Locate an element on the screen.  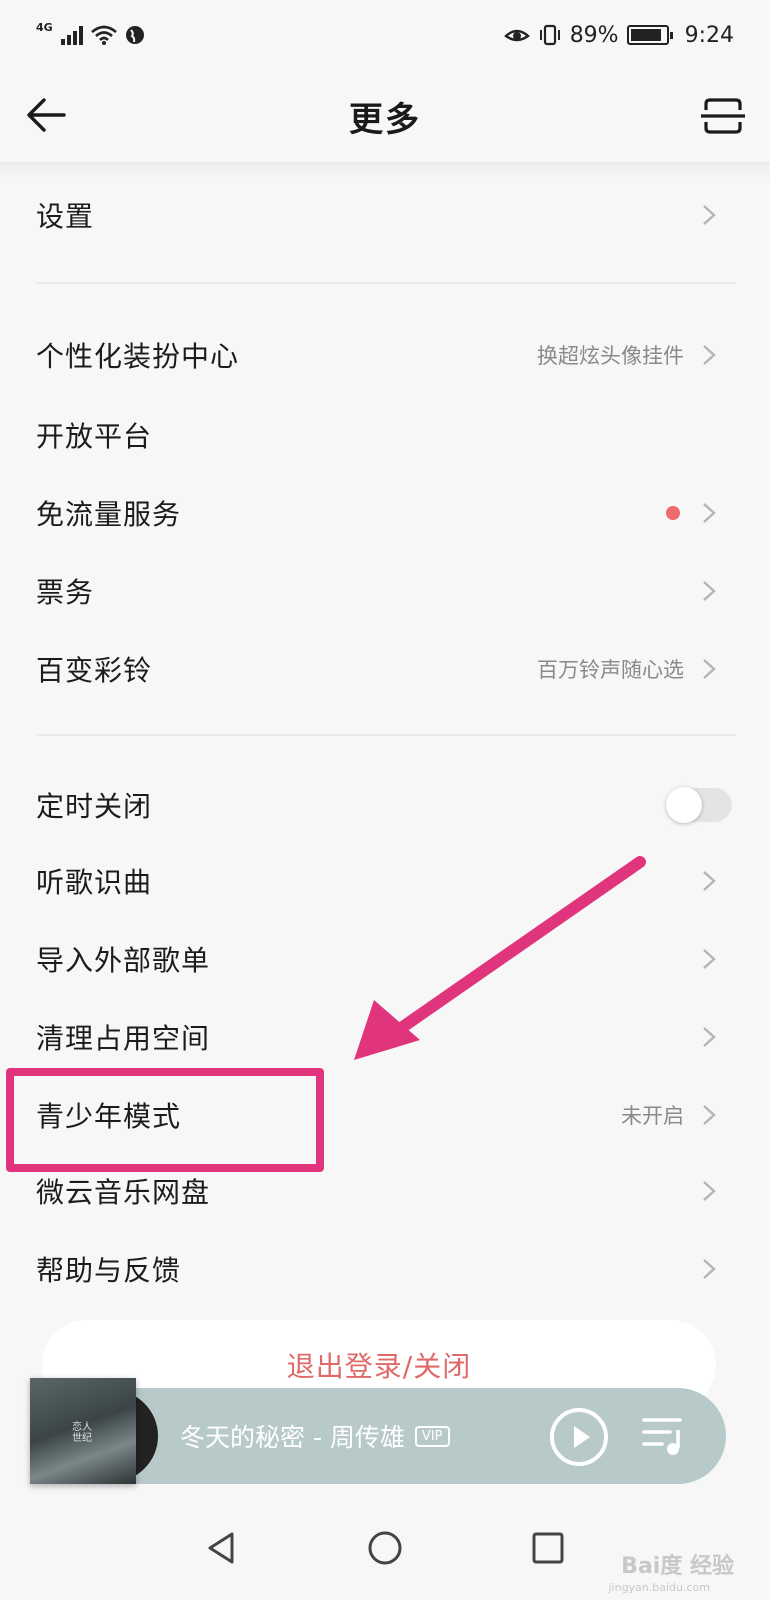
menu-item-free-data: 免流量服务 is located at coordinates (385, 513).